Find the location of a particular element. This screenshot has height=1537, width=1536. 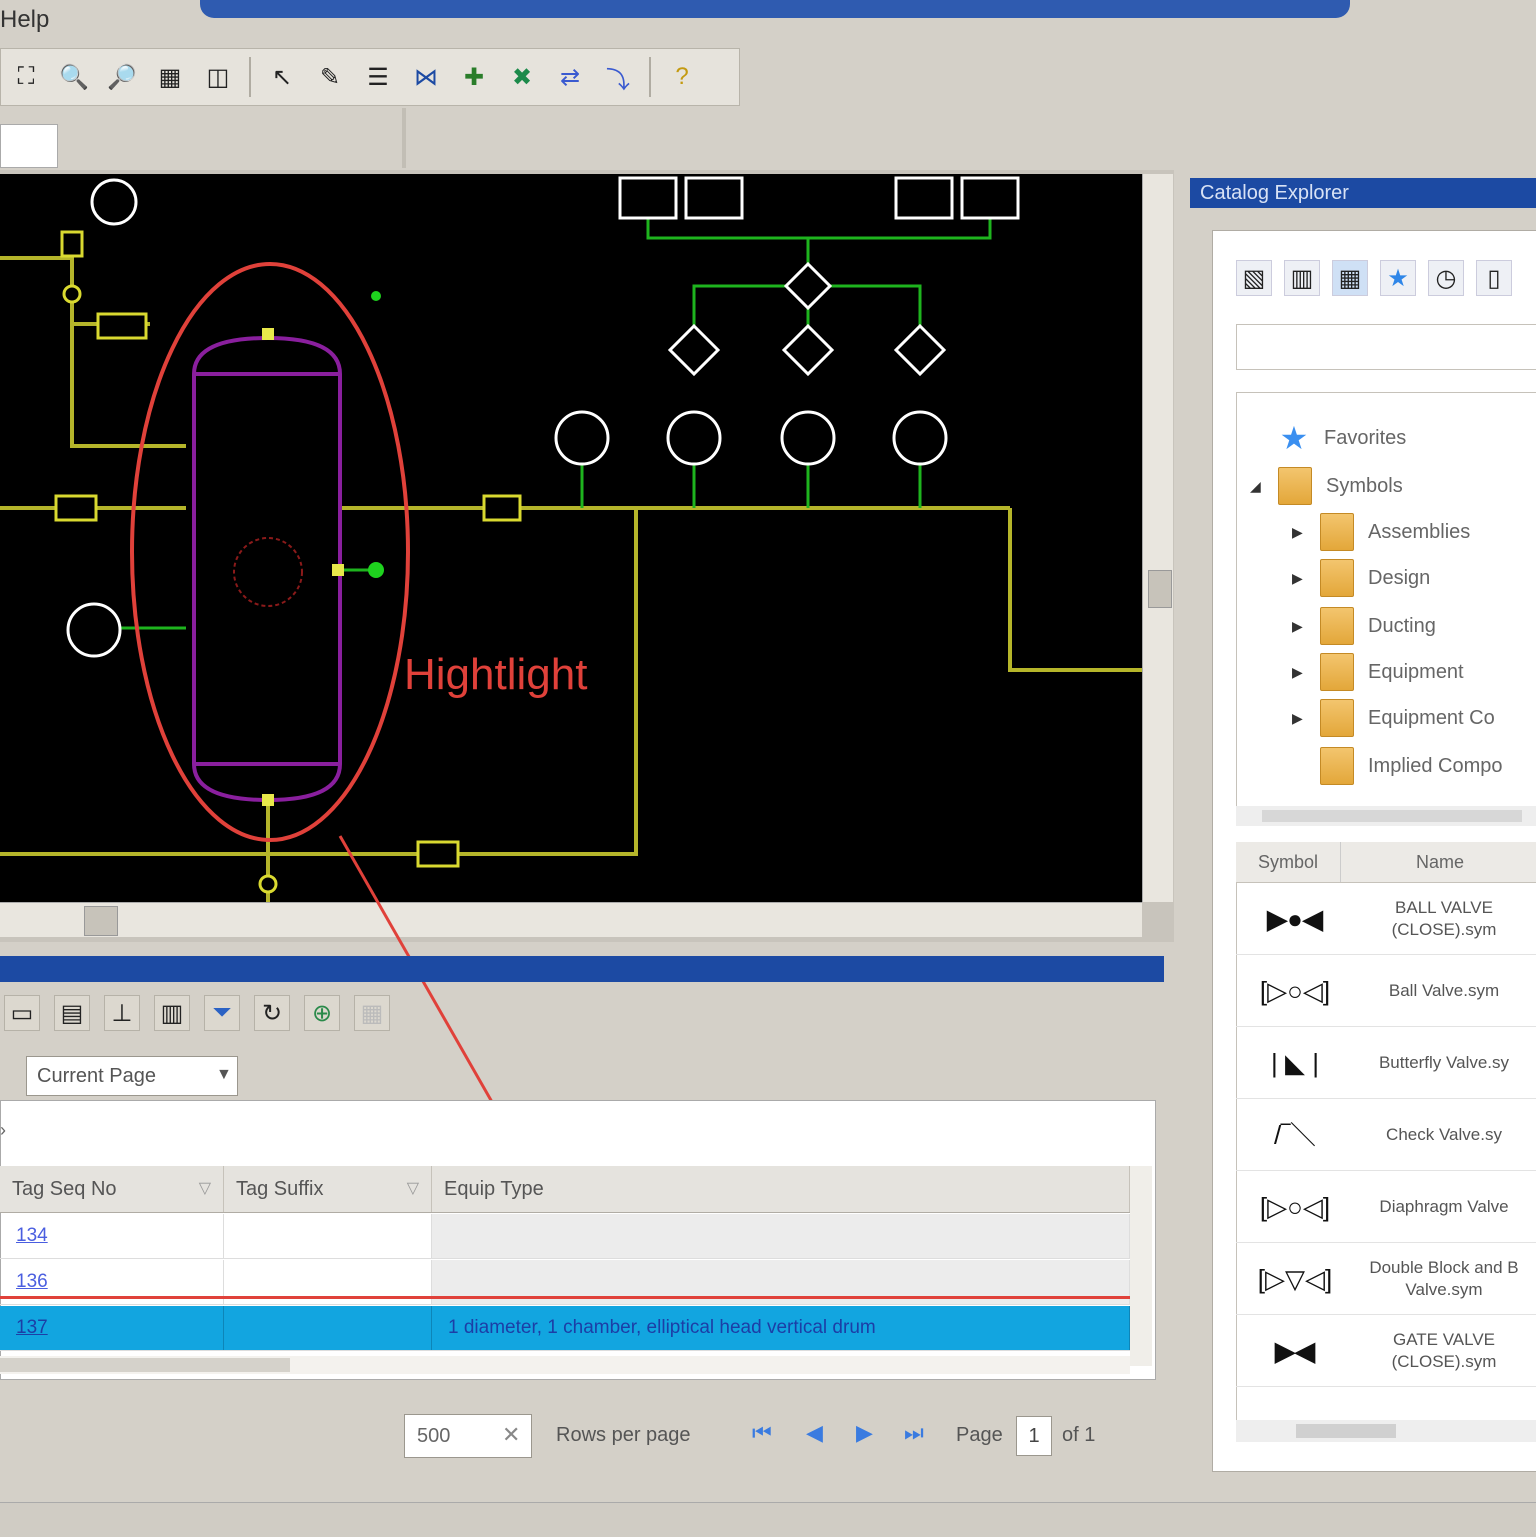

zoom-previous-icon: ◫ is located at coordinates (218, 77).